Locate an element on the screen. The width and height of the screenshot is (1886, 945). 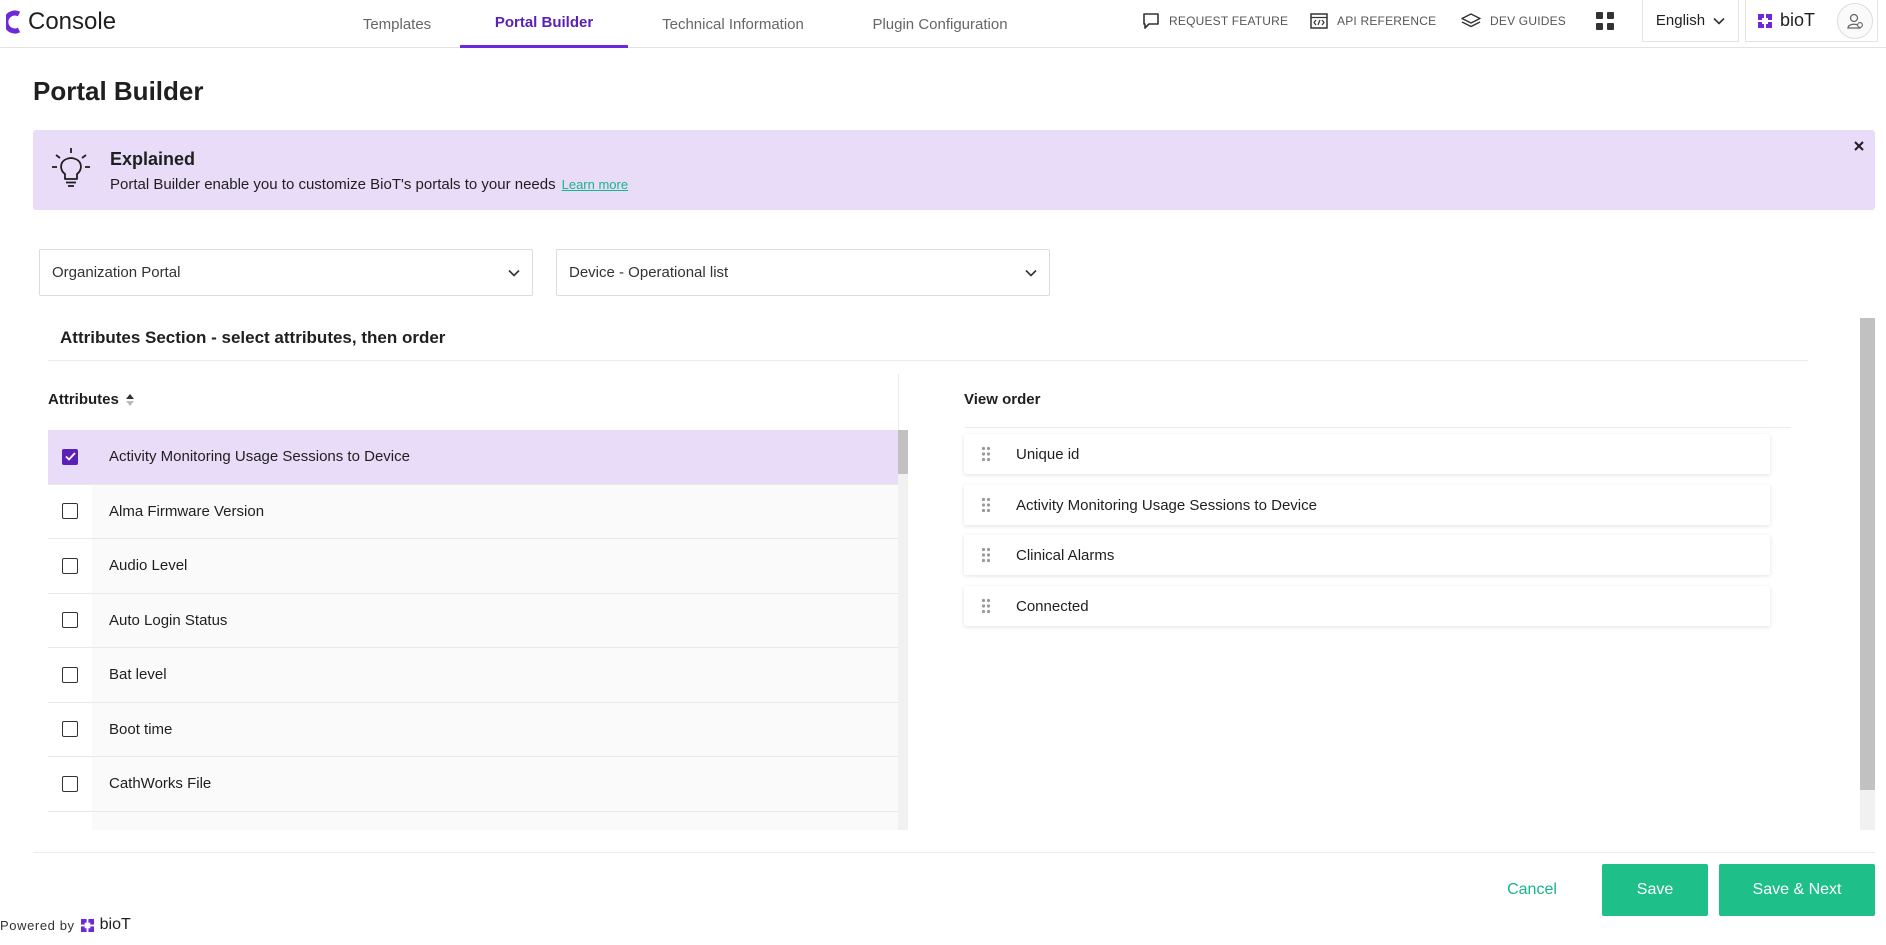
portal-select: Organization Portal is located at coordinates (286, 272).